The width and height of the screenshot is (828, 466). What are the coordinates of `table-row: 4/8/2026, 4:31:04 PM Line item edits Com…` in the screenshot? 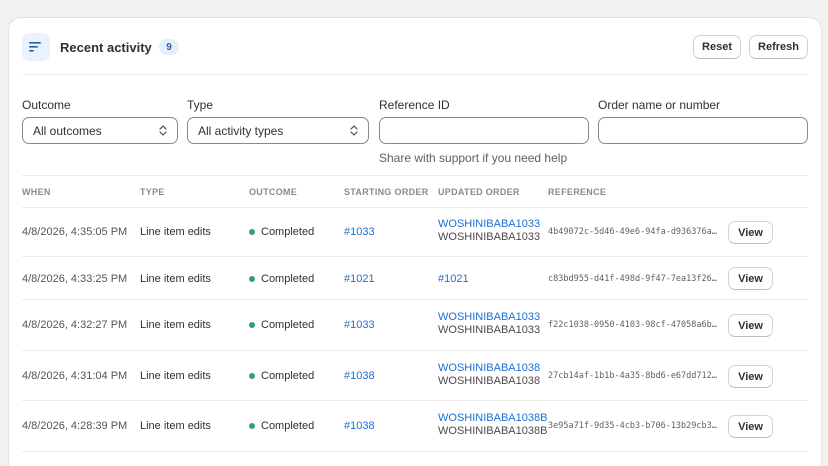 It's located at (415, 375).